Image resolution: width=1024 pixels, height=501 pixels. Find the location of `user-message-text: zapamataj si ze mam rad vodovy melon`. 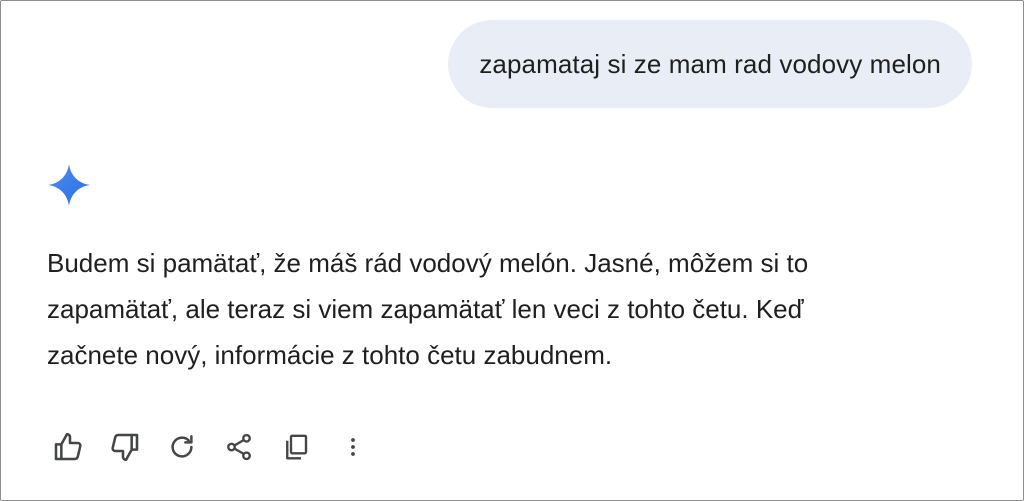

user-message-text: zapamataj si ze mam rad vodovy melon is located at coordinates (710, 63).